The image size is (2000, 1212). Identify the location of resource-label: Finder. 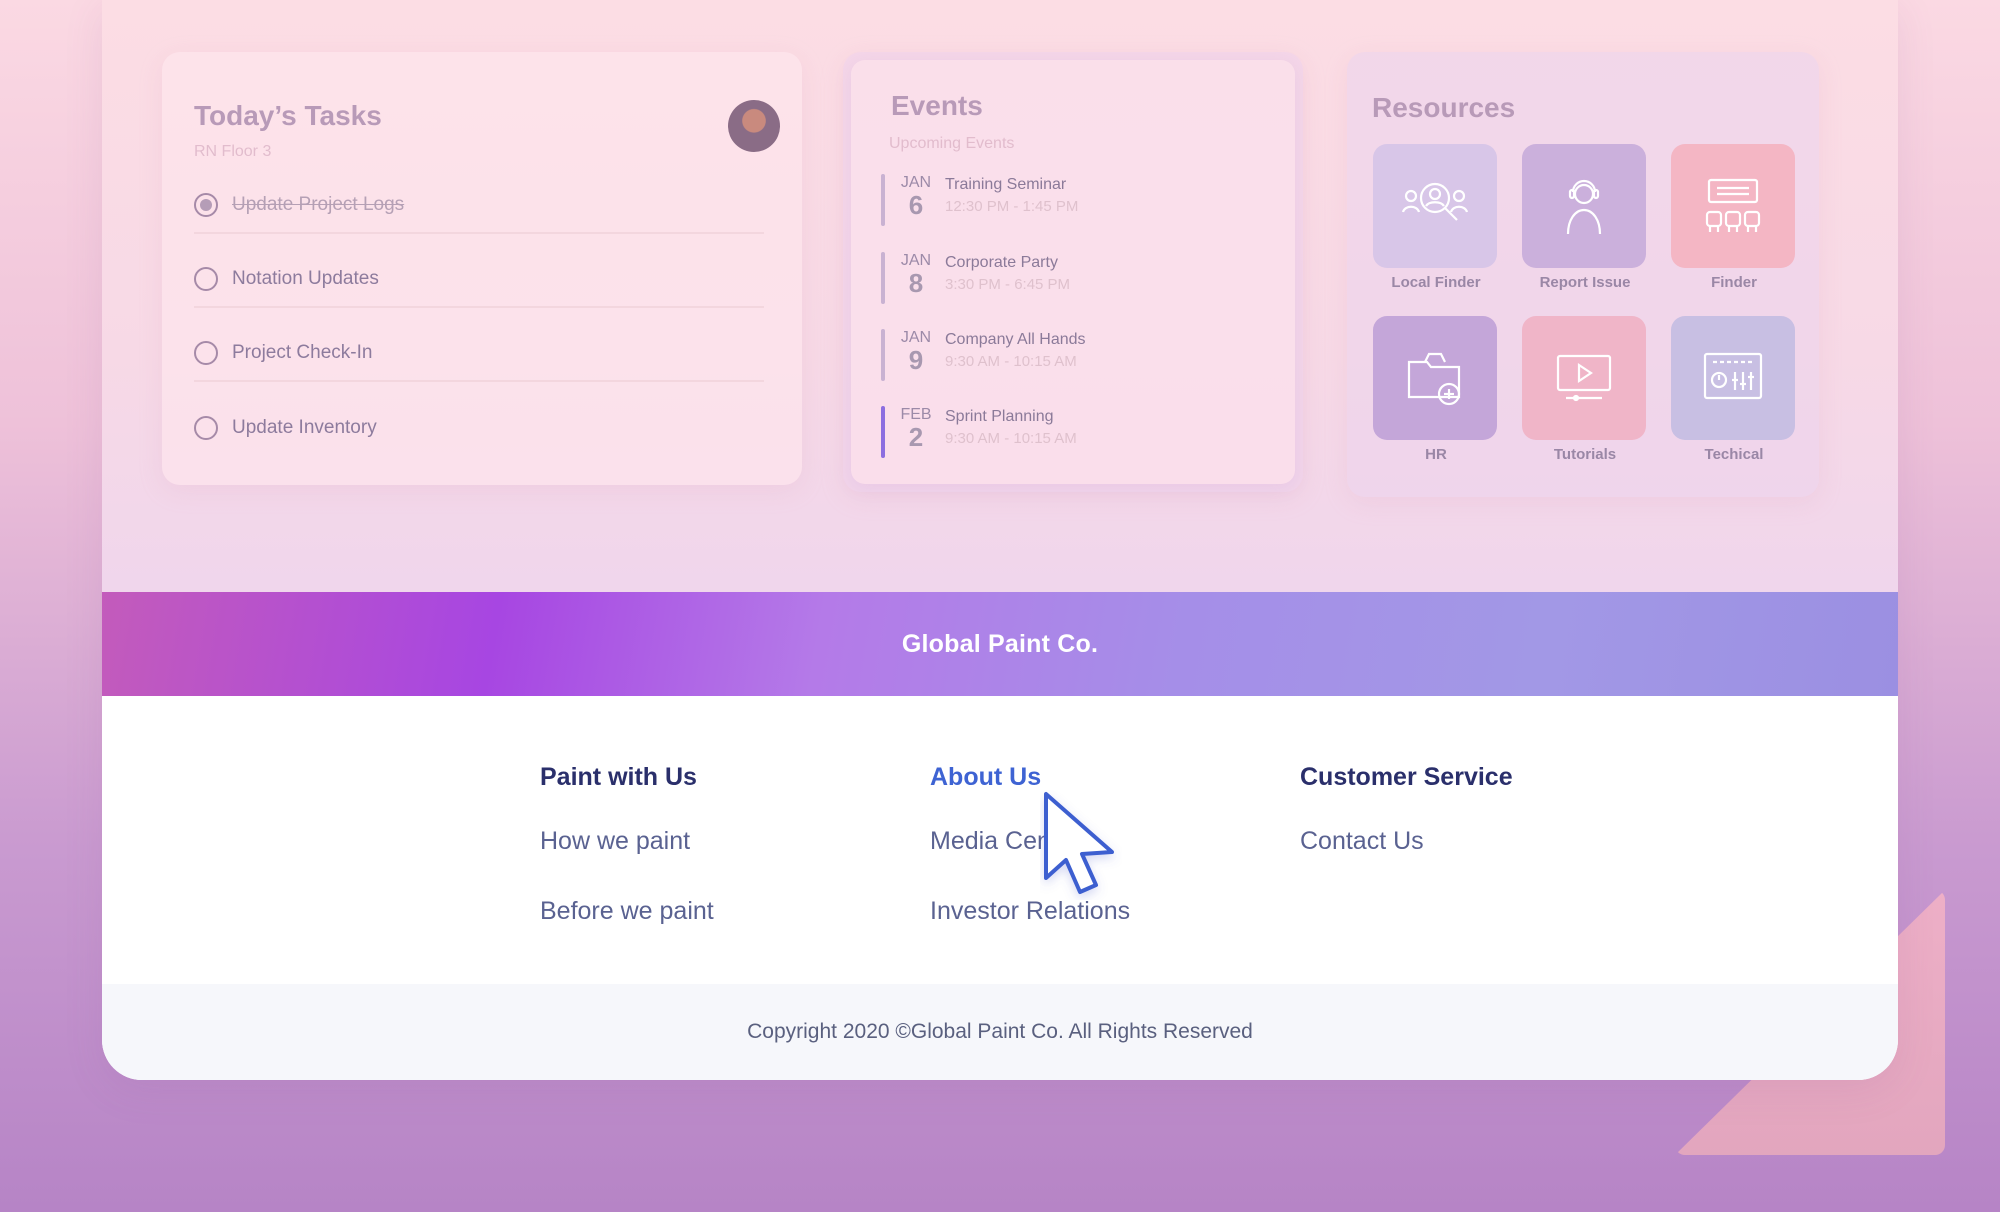
(1734, 282).